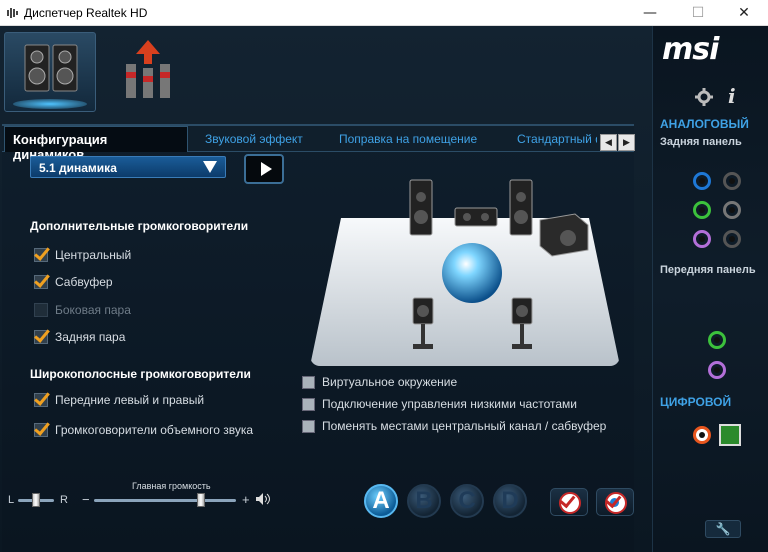 The height and width of the screenshot is (552, 768). What do you see at coordinates (264, 499) in the screenshot?
I see `speaker-volume-icon` at bounding box center [264, 499].